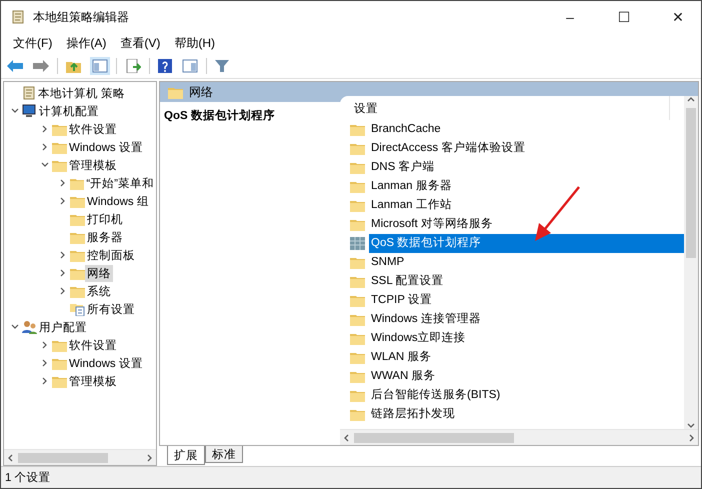  I want to click on help-button, so click(165, 65).